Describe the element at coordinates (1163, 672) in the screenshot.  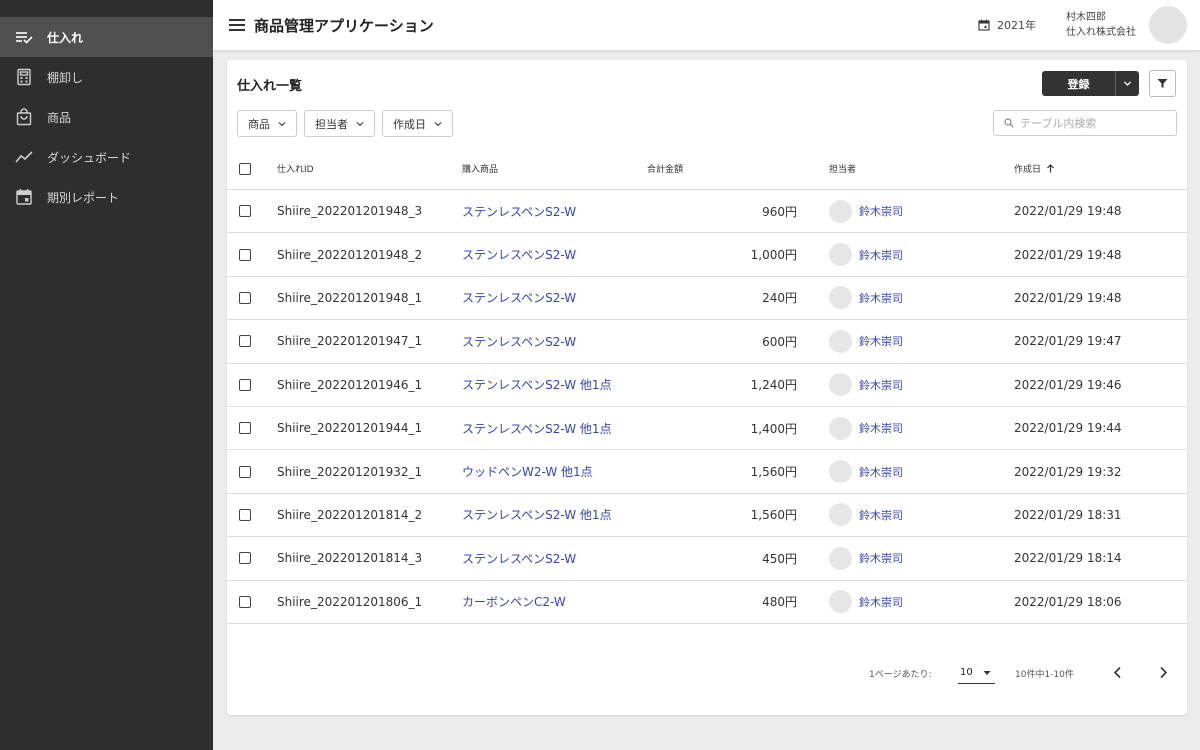
I see `next-page-button` at that location.